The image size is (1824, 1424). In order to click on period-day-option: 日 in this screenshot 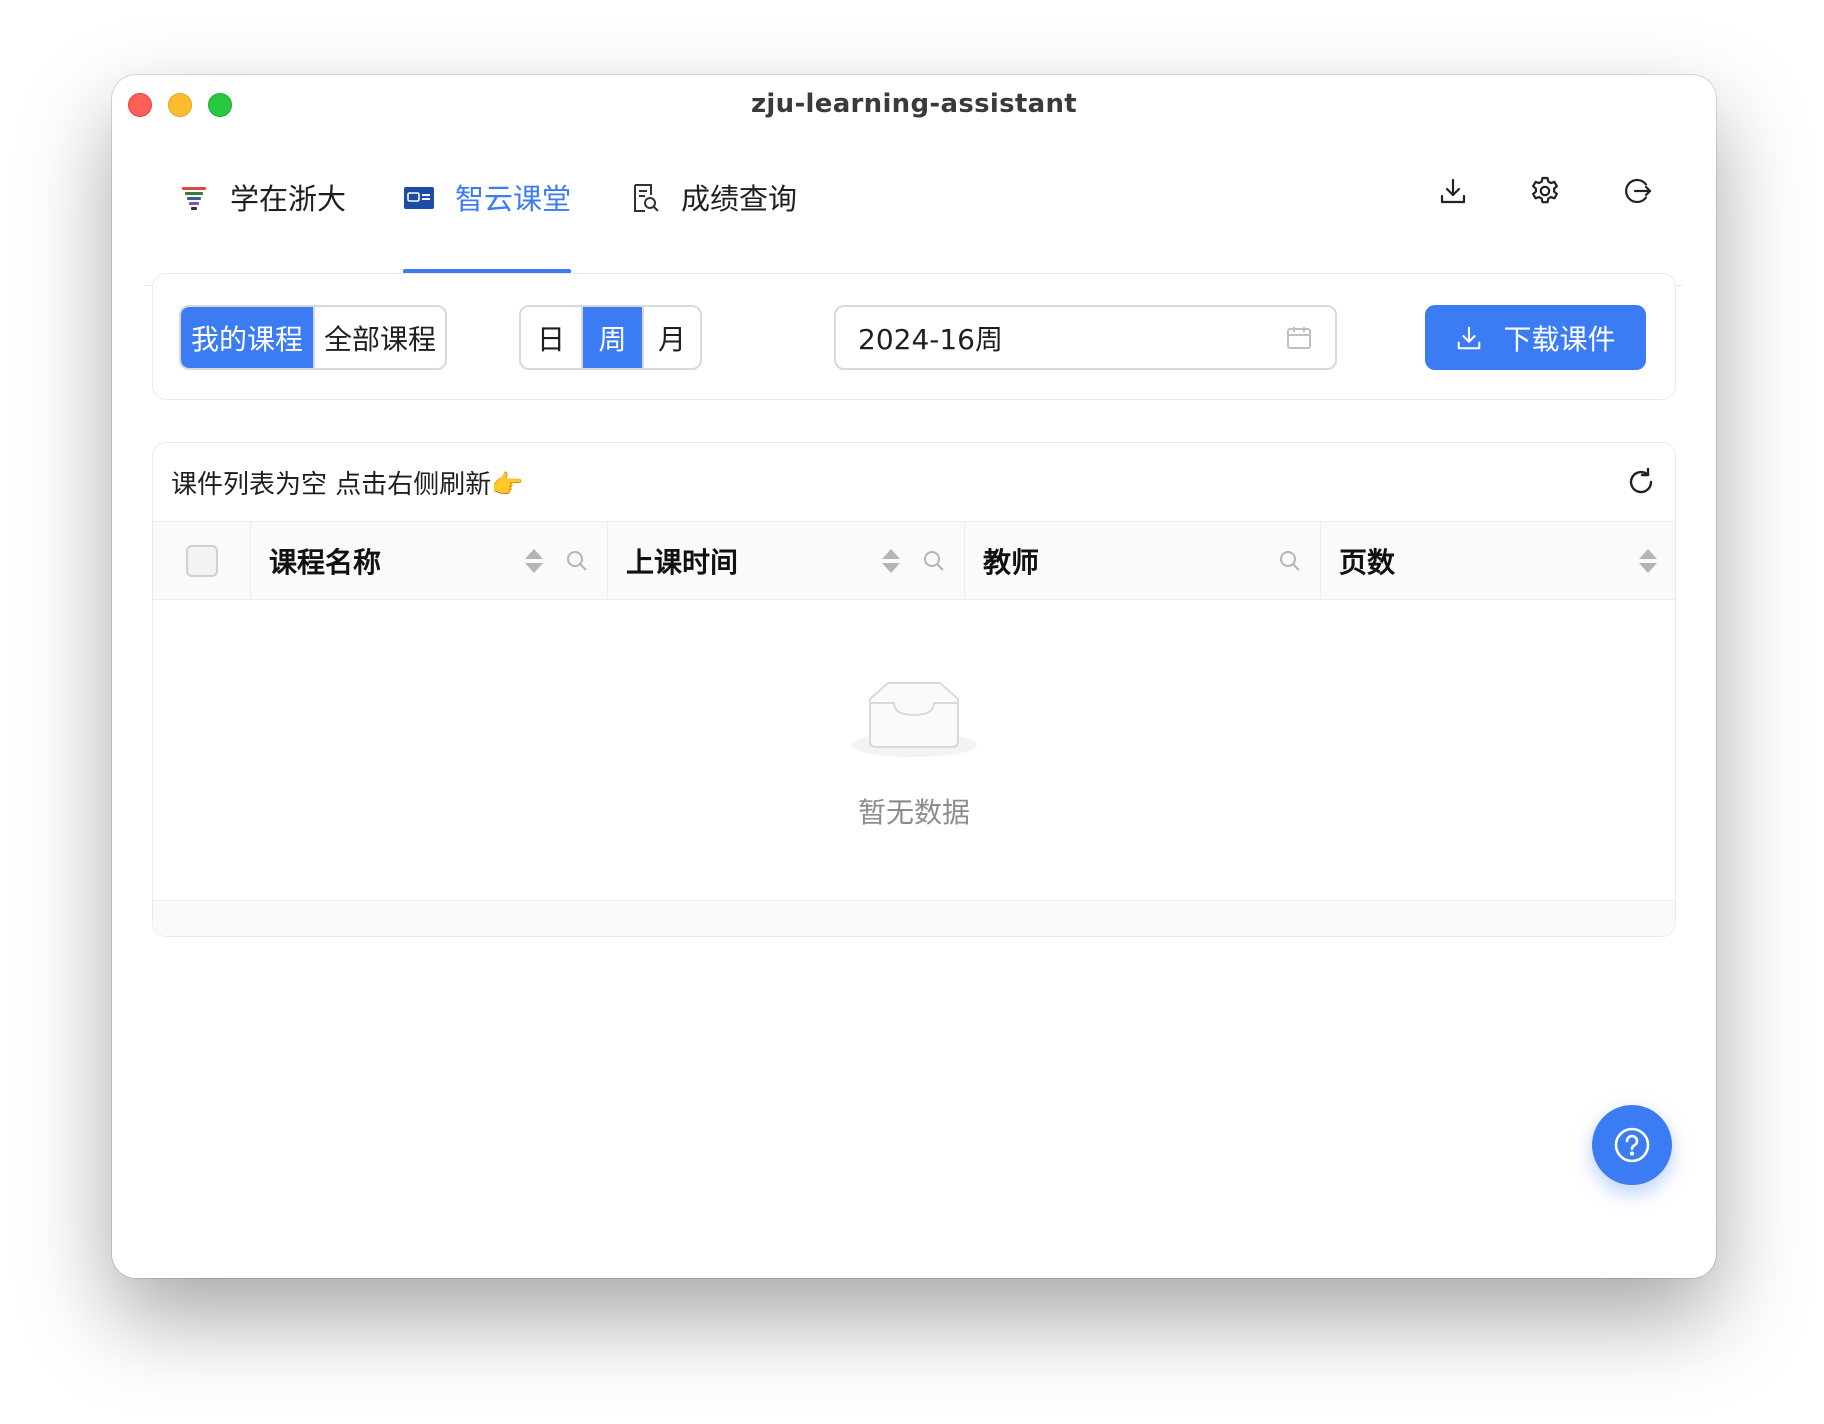, I will do `click(551, 337)`.